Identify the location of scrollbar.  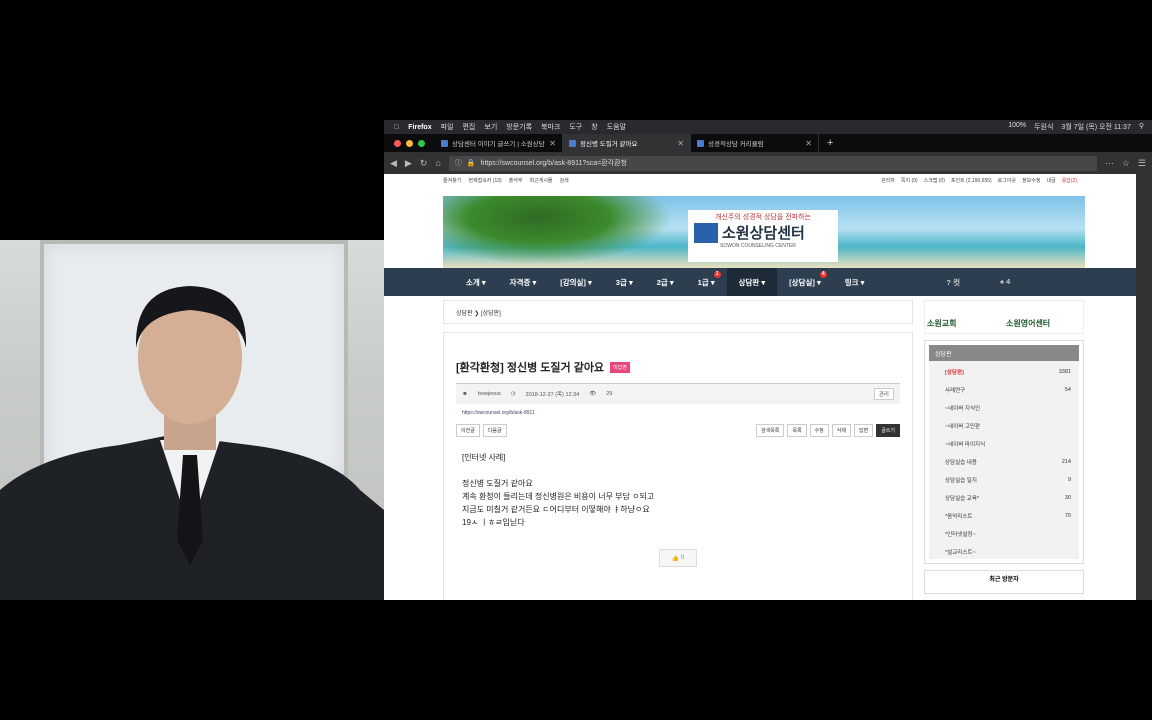
(1144, 387).